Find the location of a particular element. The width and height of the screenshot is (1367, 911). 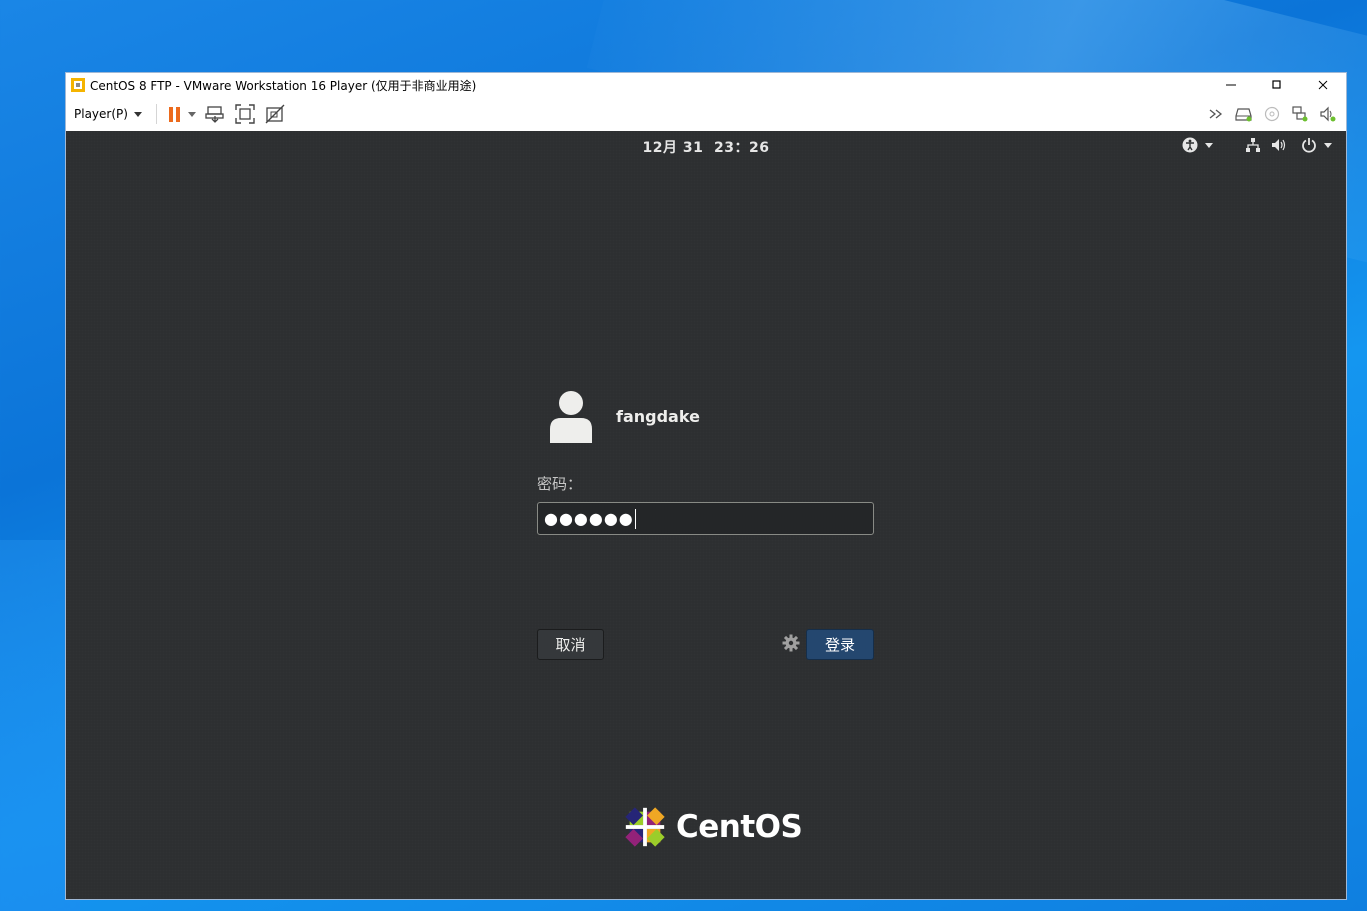

hard-disk-icon is located at coordinates (1244, 114).